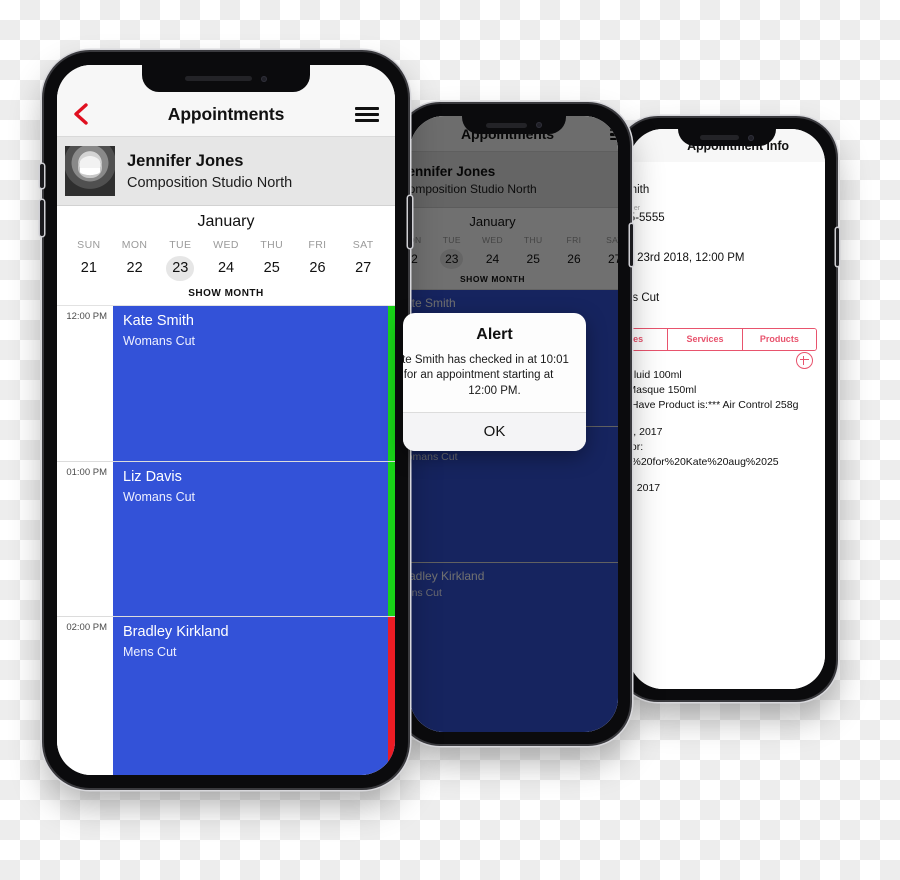 The height and width of the screenshot is (880, 900). Describe the element at coordinates (494, 390) in the screenshot. I see `alert-message-line: 12:00 PM.` at that location.